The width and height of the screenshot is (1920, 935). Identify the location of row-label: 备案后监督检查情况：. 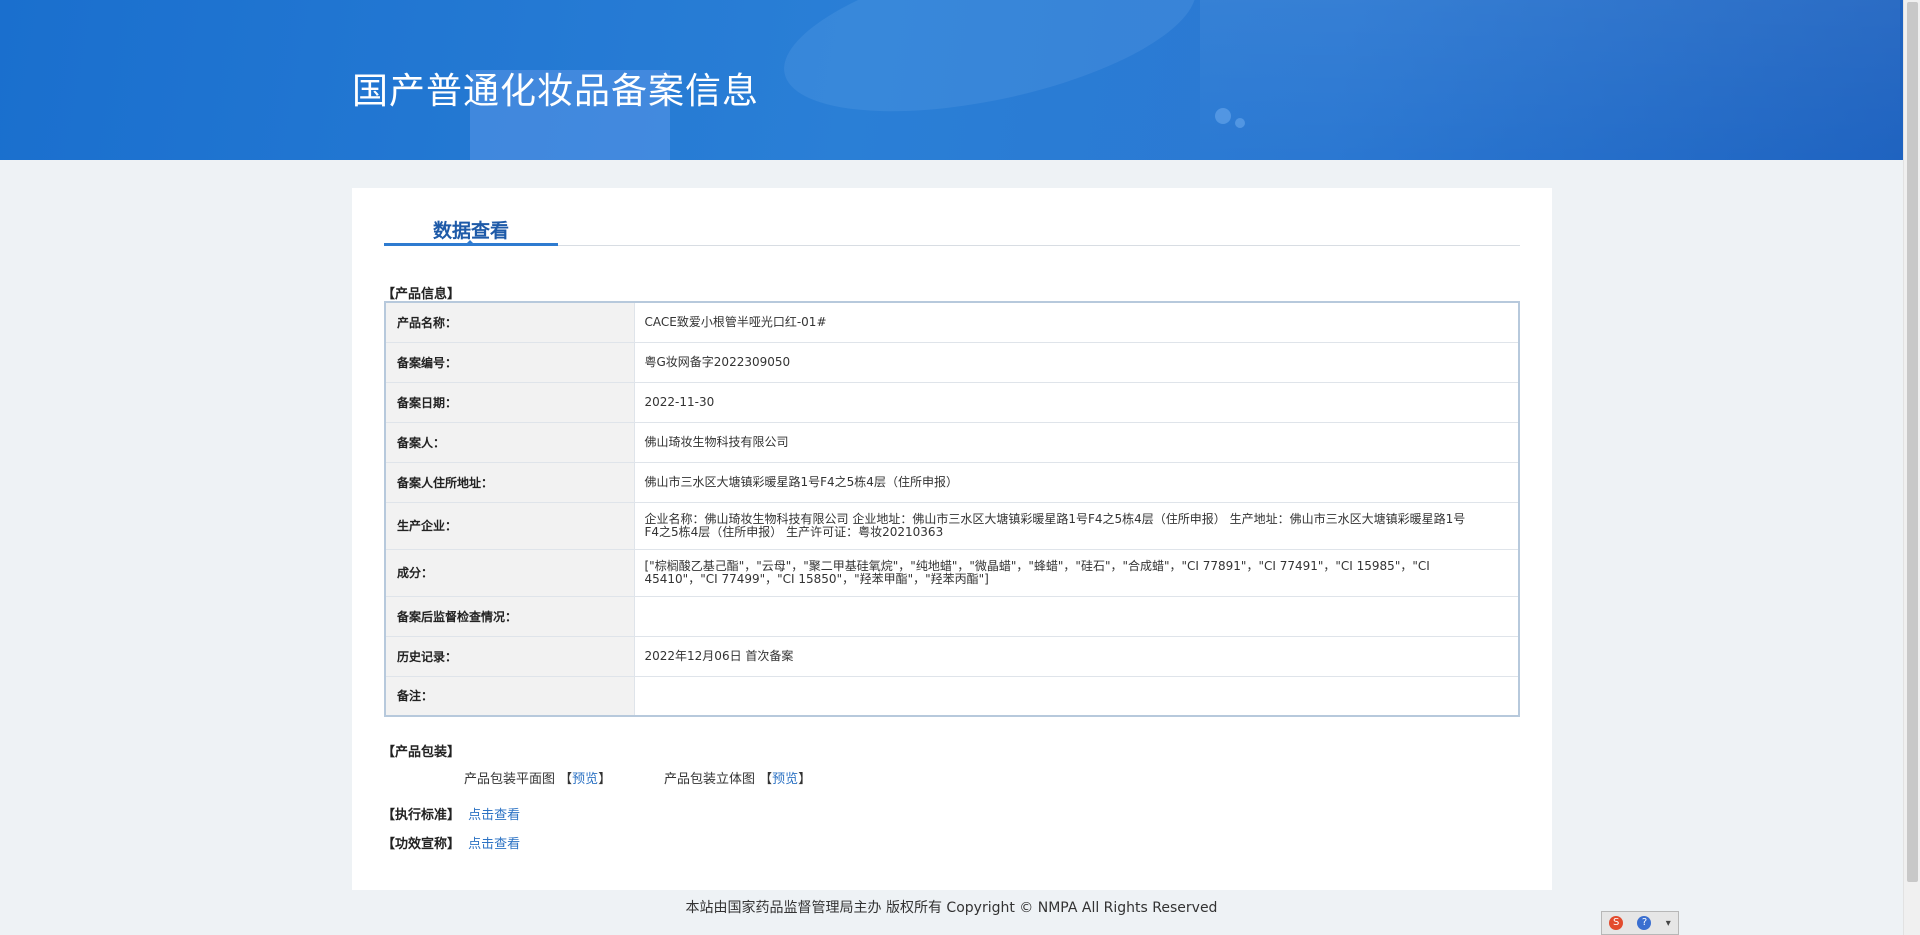
(510, 616).